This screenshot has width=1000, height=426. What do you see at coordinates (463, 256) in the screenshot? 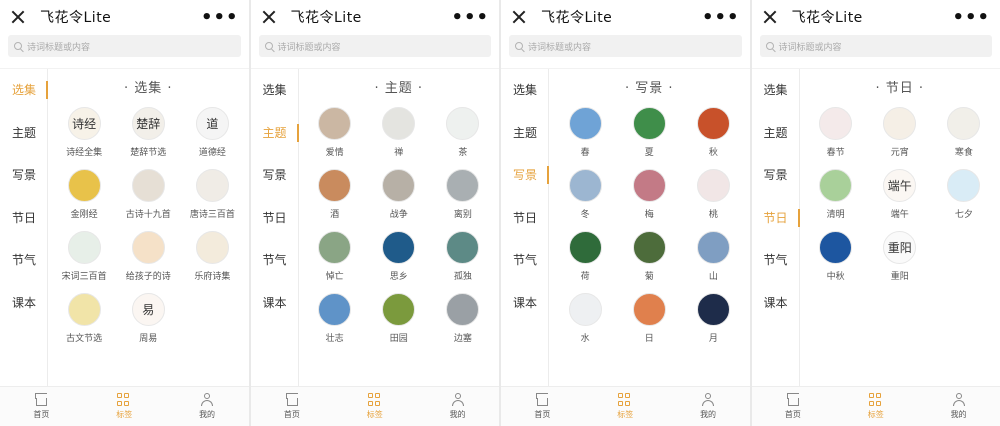
I see `grid-item: 孤独` at bounding box center [463, 256].